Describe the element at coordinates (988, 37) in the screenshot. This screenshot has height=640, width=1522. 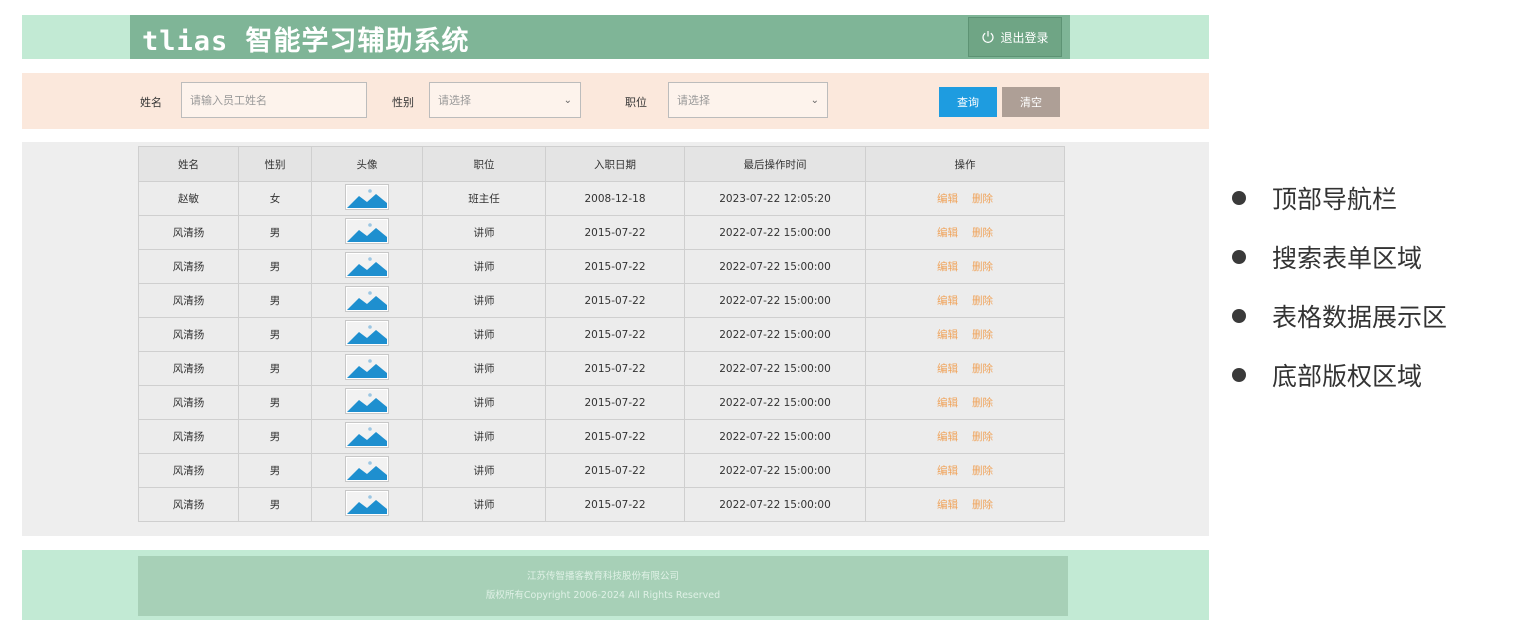
I see `power-icon` at that location.